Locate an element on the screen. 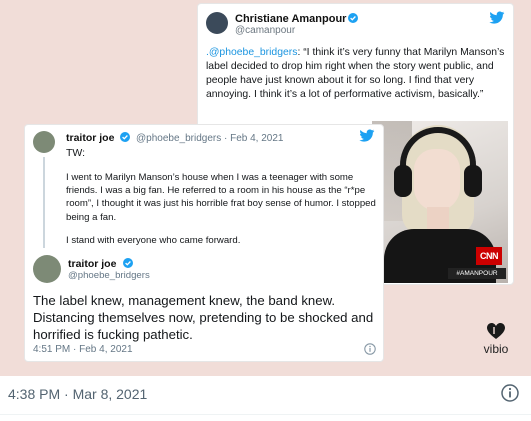 This screenshot has width=531, height=421. author-name: Christiane Amanpour is located at coordinates (291, 19).